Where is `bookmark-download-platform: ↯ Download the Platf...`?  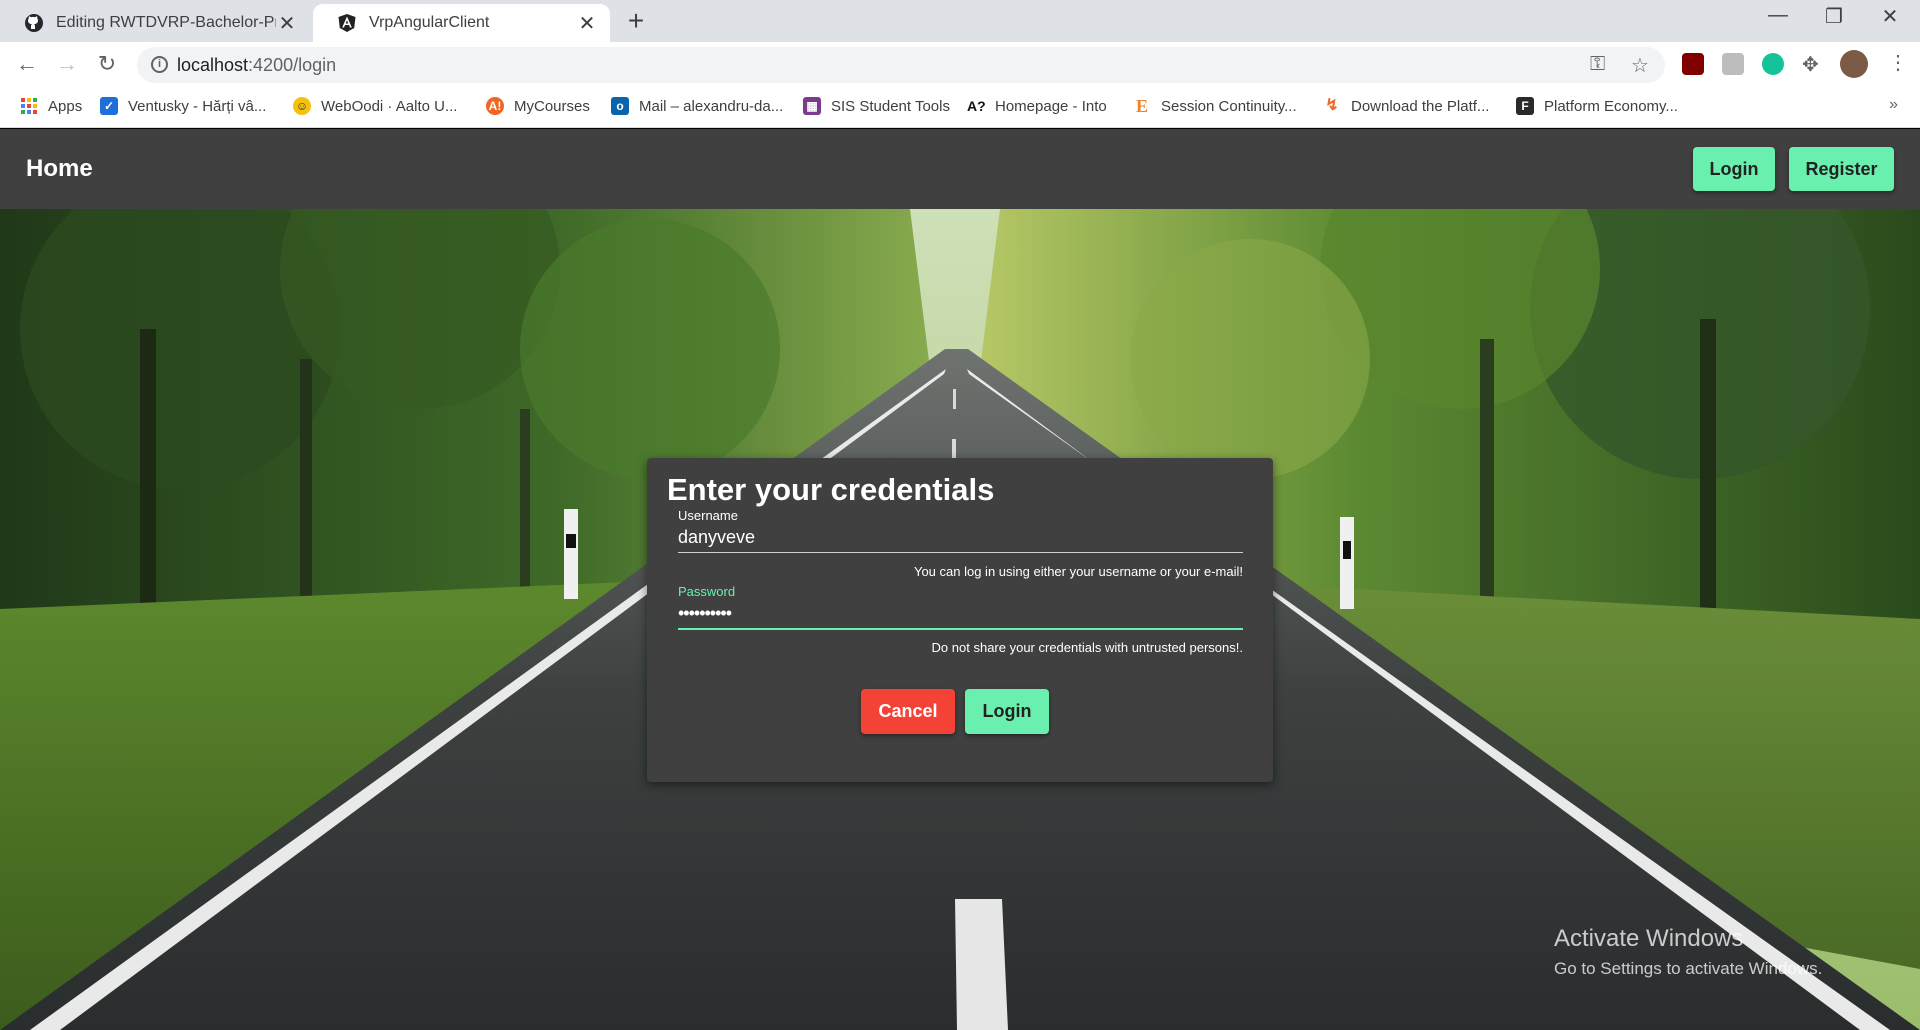
bookmark-download-platform: ↯ Download the Platf... is located at coordinates (1406, 106).